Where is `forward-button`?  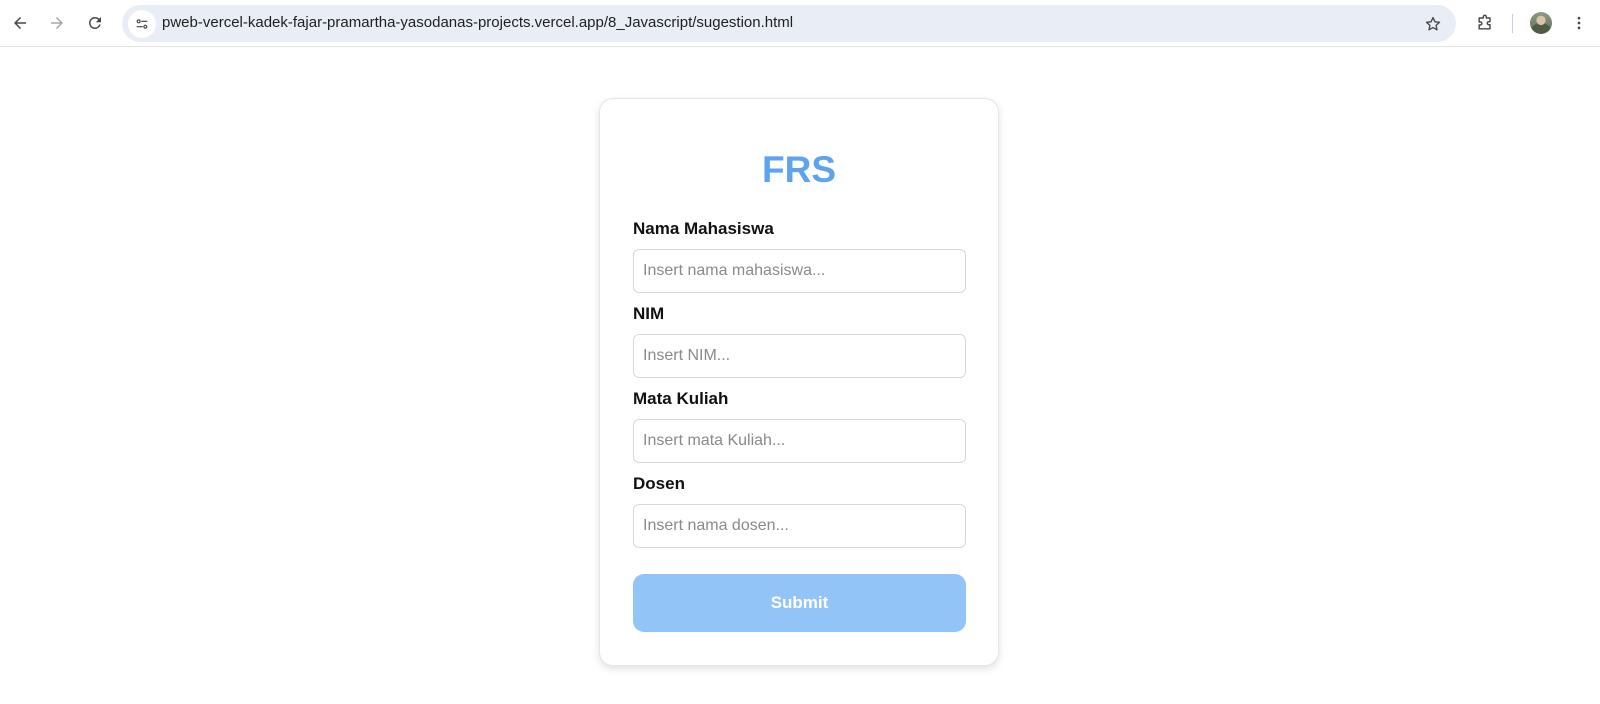
forward-button is located at coordinates (57, 23).